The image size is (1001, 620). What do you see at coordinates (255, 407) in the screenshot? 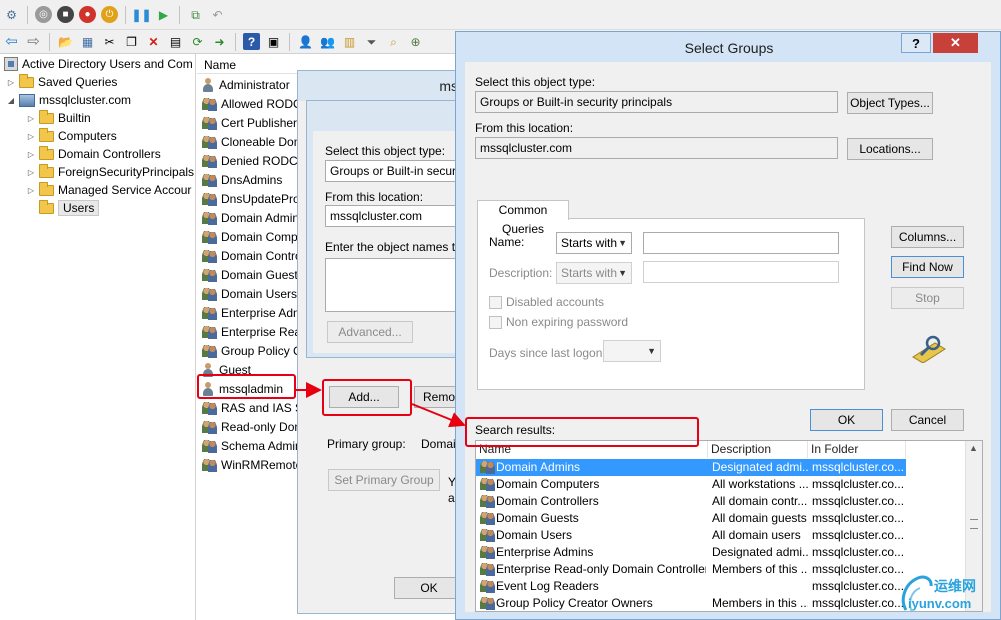
I see `list-item: RAS and IAS Se` at bounding box center [255, 407].